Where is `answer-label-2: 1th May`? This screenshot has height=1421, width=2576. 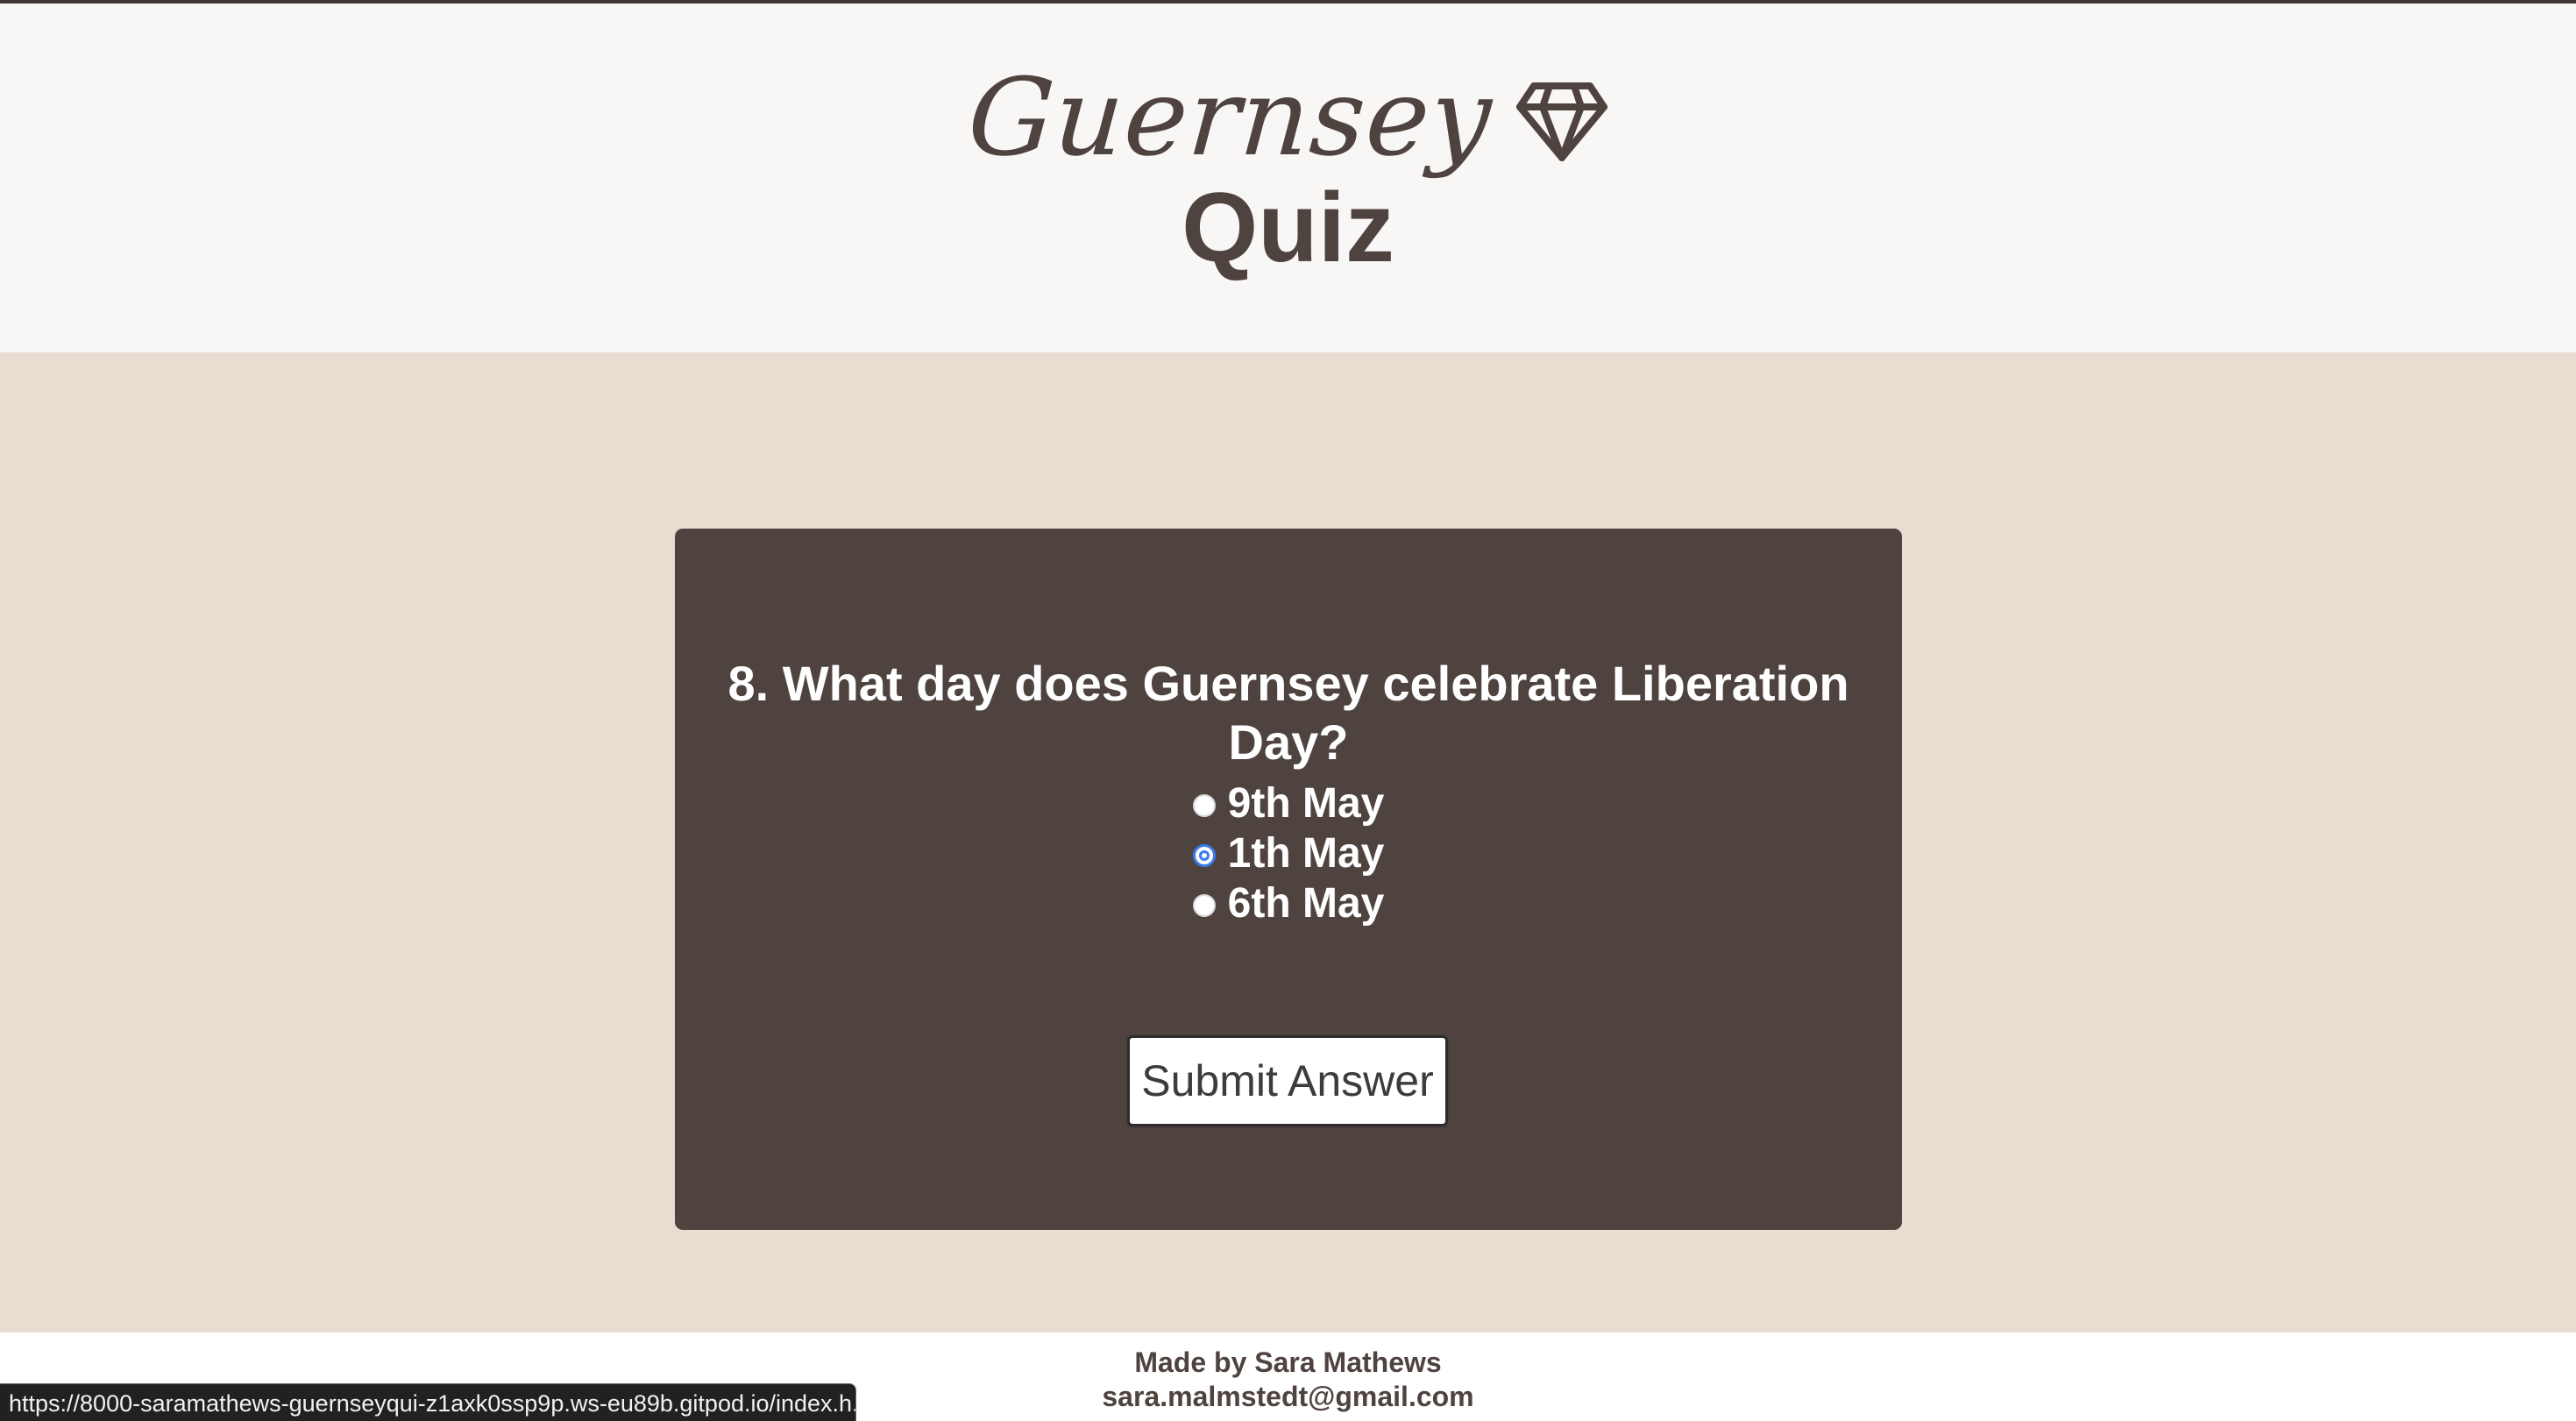
answer-label-2: 1th May is located at coordinates (1306, 853).